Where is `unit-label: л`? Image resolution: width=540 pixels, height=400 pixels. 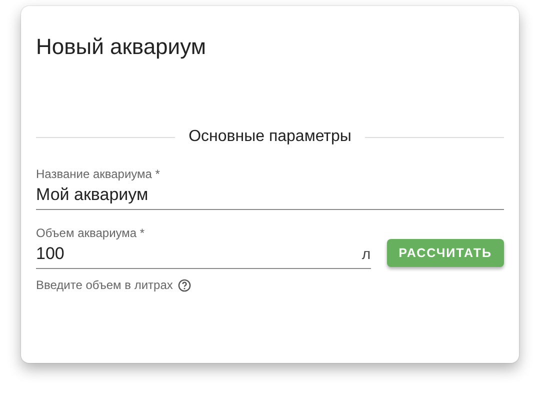
unit-label: л is located at coordinates (366, 254).